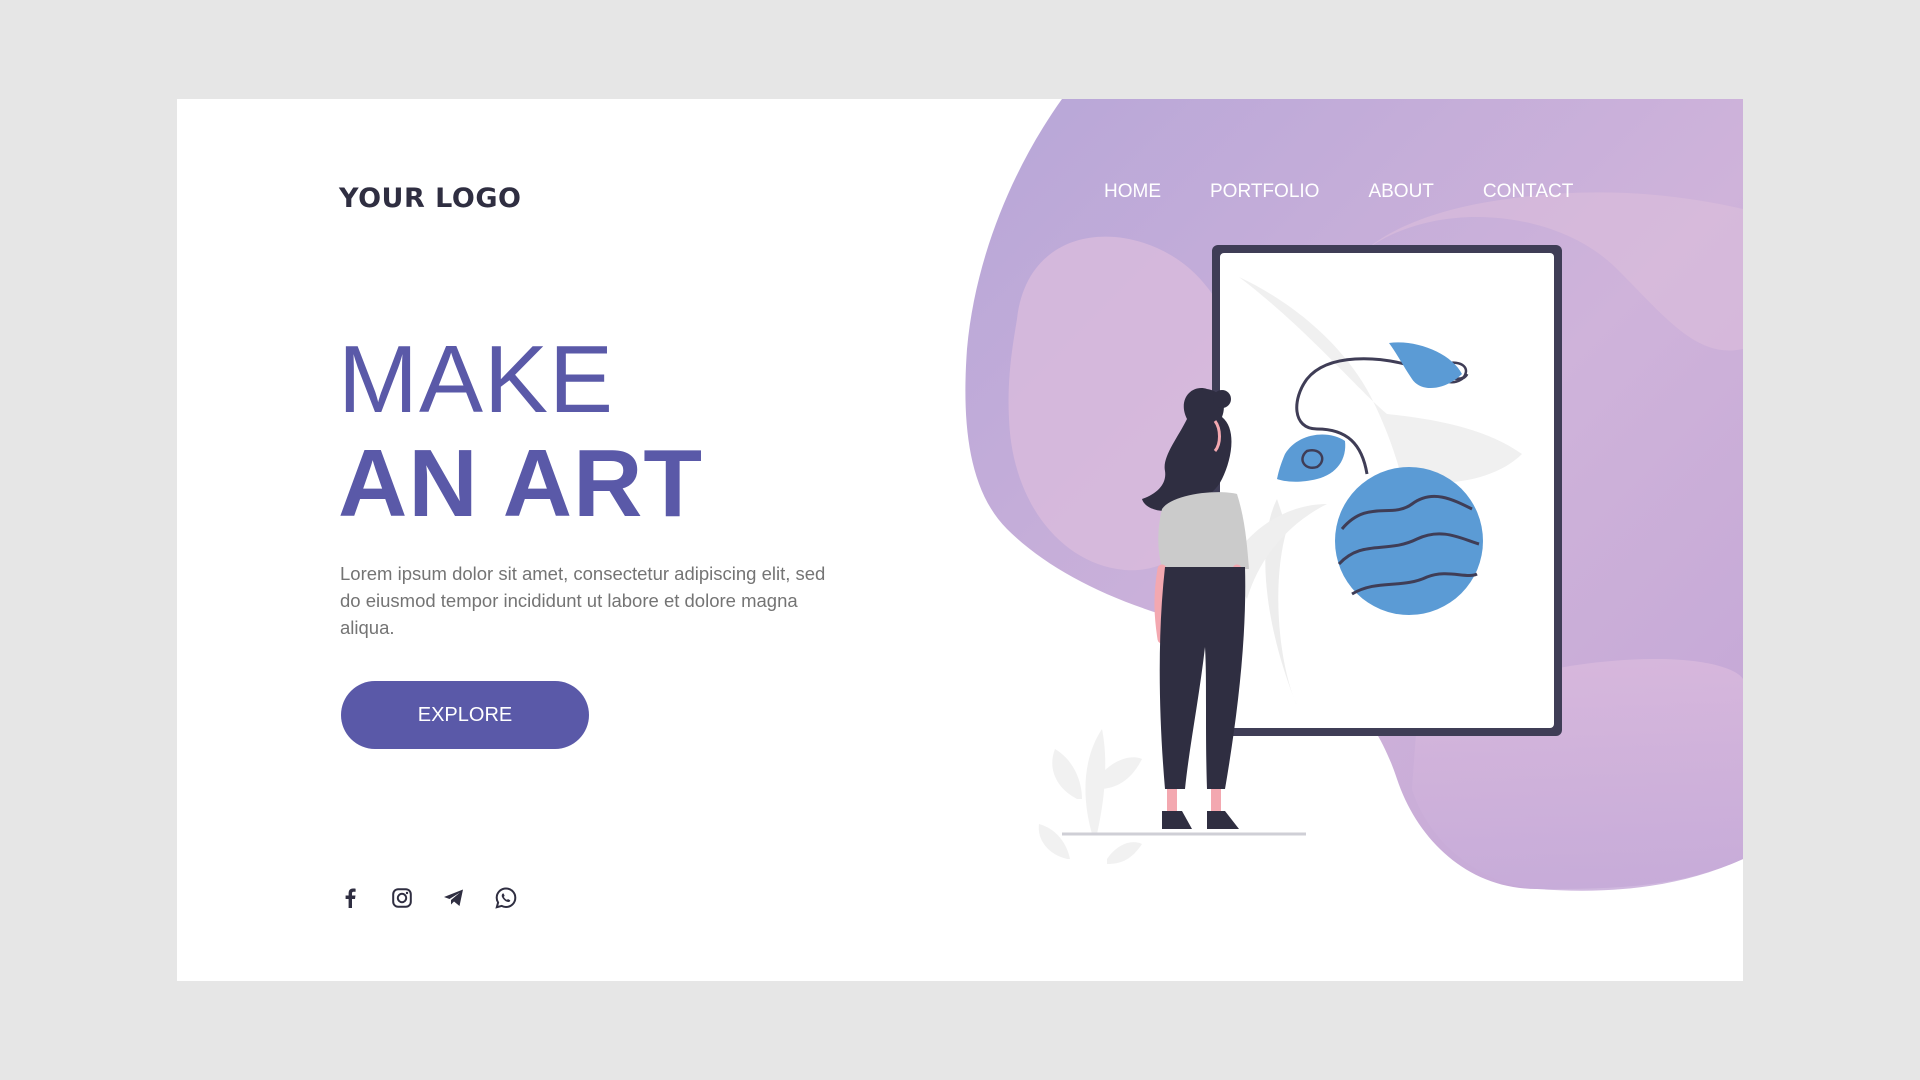 The width and height of the screenshot is (1920, 1080). What do you see at coordinates (454, 898) in the screenshot?
I see `telegram-icon` at bounding box center [454, 898].